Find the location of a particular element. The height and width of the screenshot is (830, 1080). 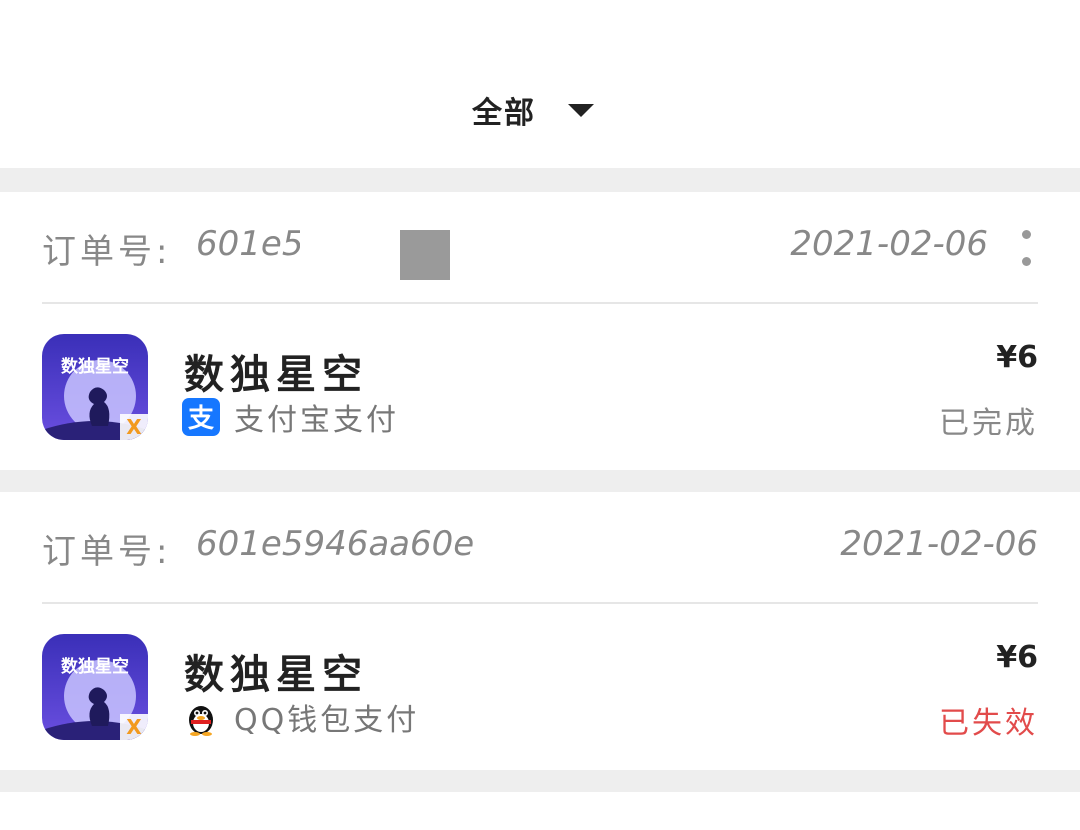

order-header: 订单号: 601e5946aa60e 2021-02-06 is located at coordinates (540, 548).